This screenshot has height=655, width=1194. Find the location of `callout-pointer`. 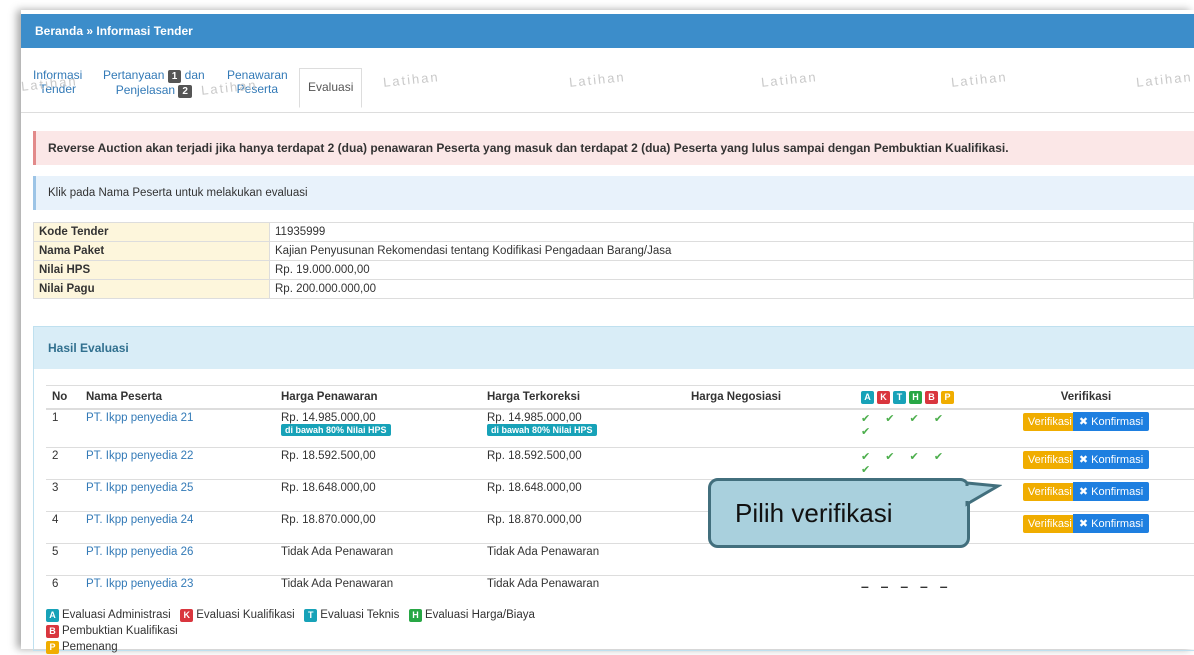

callout-pointer is located at coordinates (982, 494).